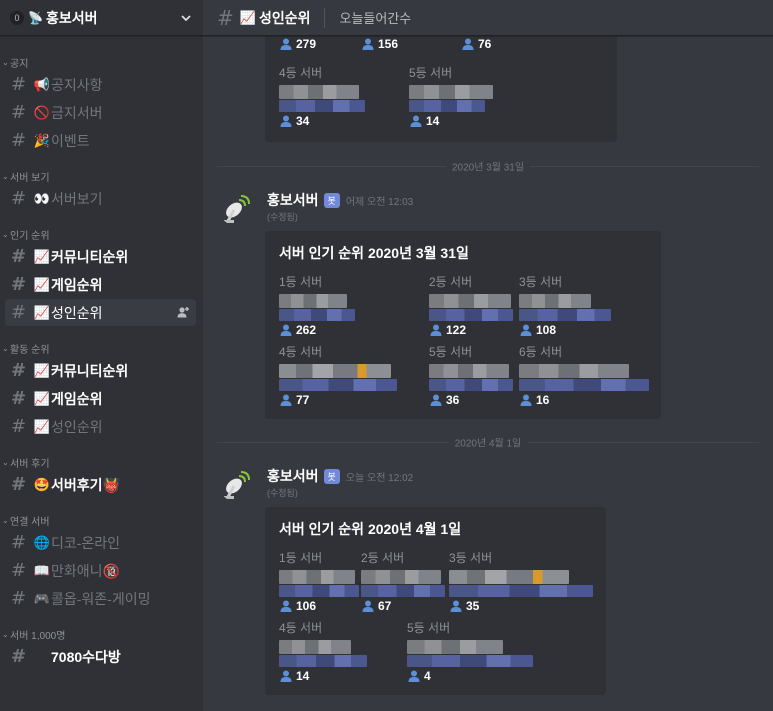 The image size is (773, 711). I want to click on channel-label: 금지서버, so click(77, 112).